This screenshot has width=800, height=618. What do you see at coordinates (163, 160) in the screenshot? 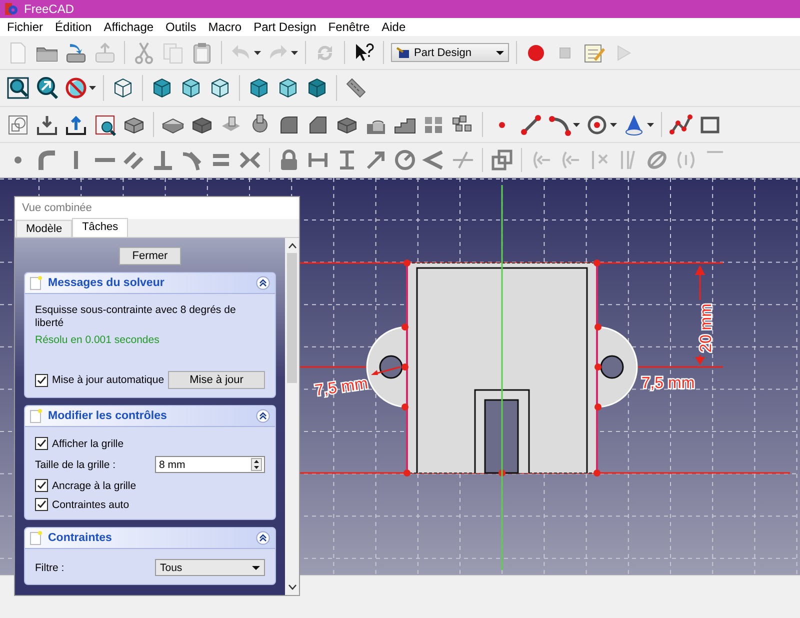
I see `perpendicular-icon` at bounding box center [163, 160].